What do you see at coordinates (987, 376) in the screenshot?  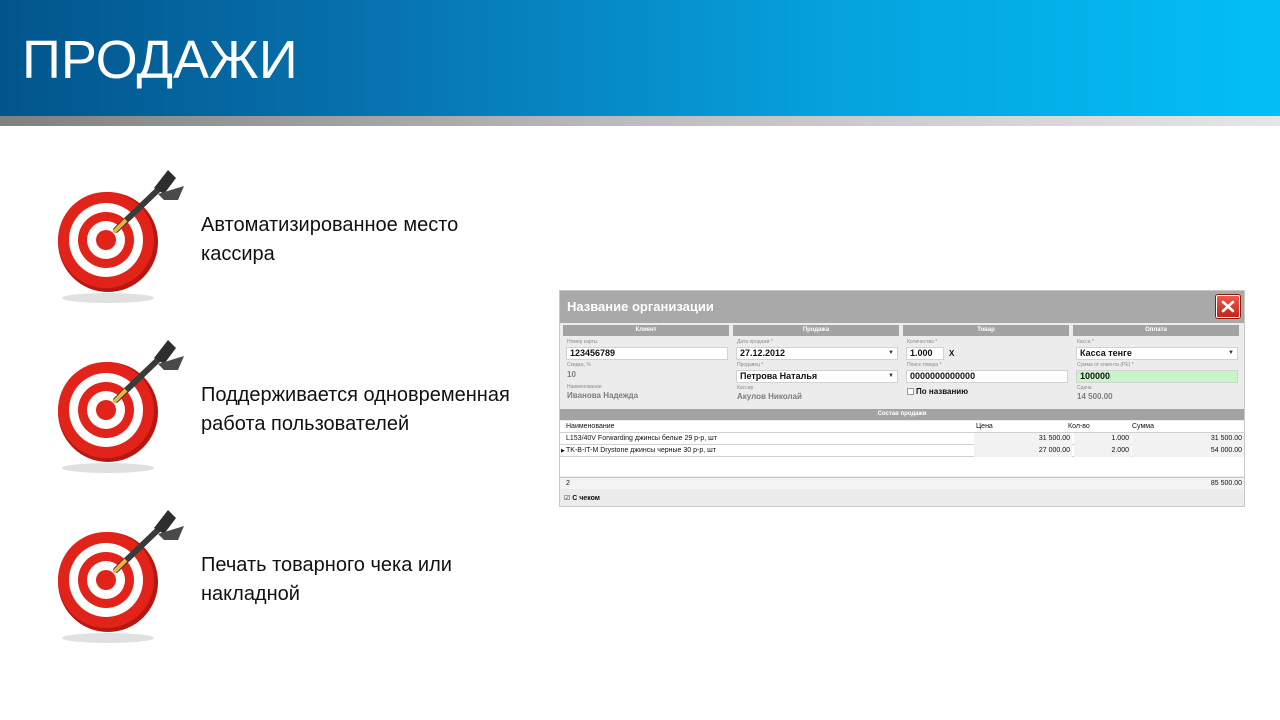 I see `product-search-input: 0000000000000` at bounding box center [987, 376].